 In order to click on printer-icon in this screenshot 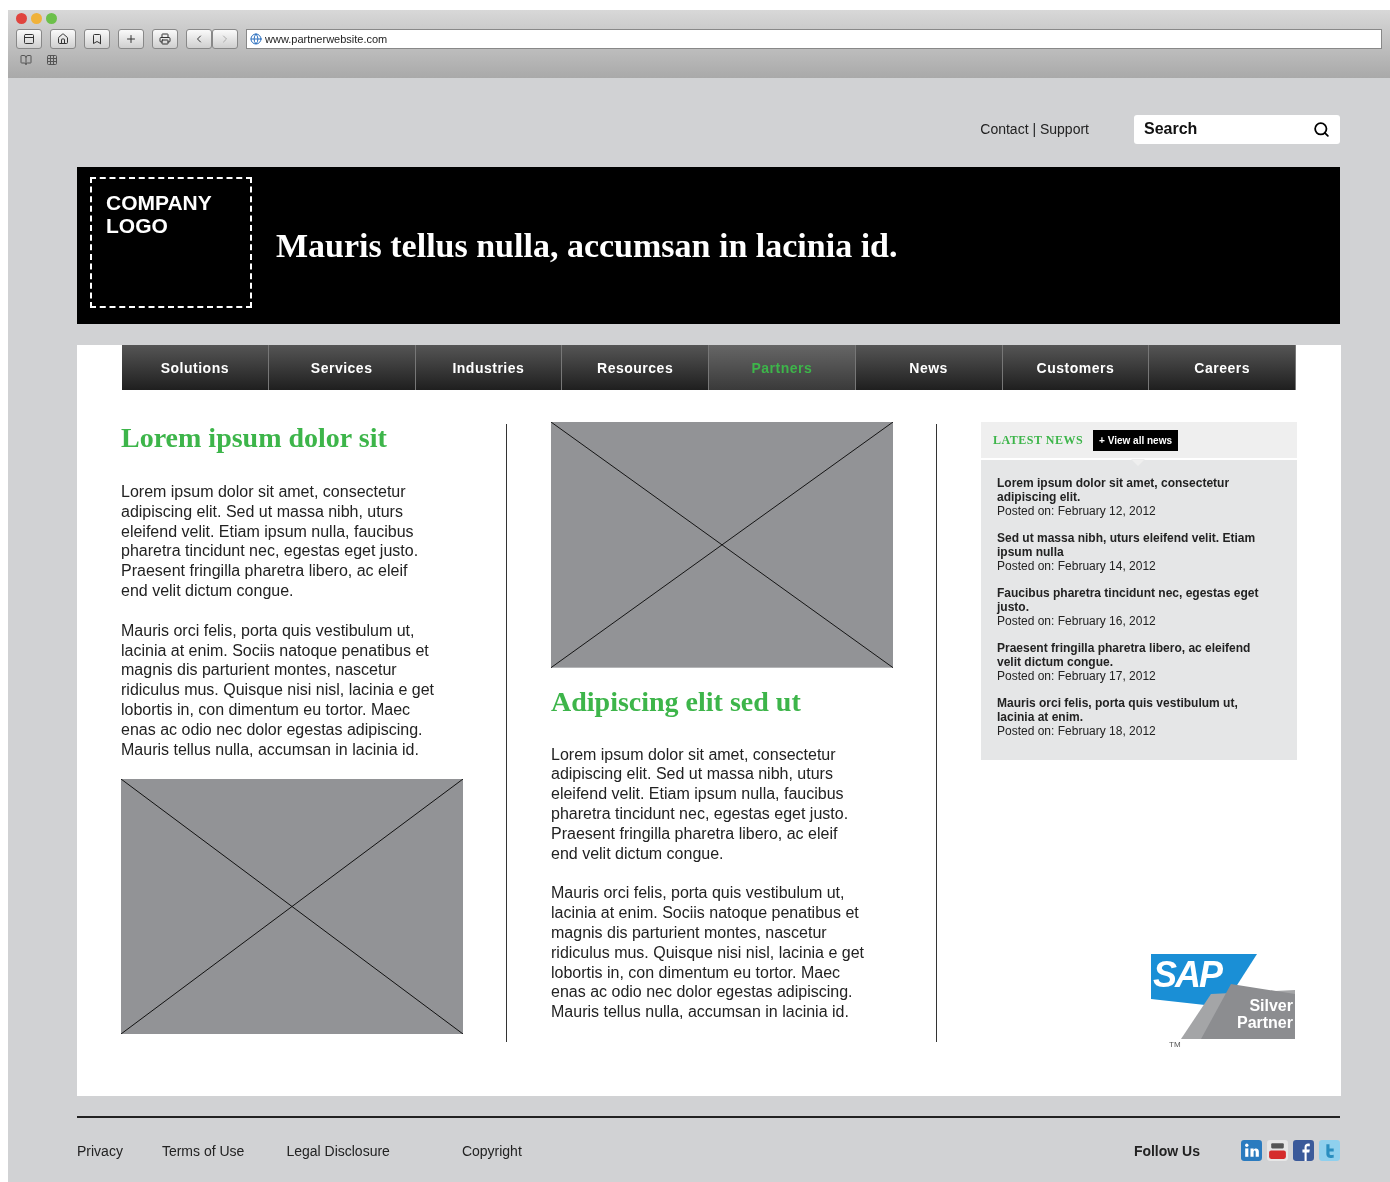, I will do `click(165, 39)`.